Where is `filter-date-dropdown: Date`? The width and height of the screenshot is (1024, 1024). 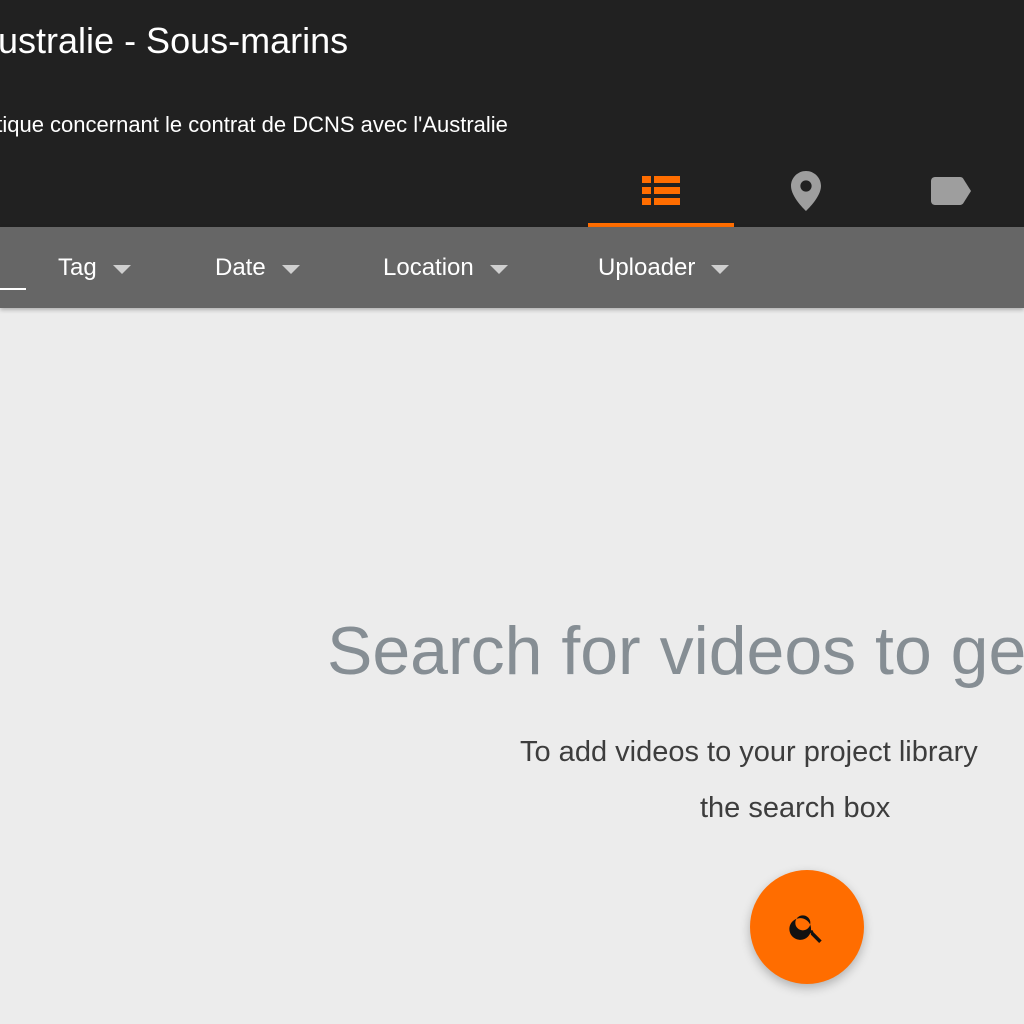 filter-date-dropdown: Date is located at coordinates (257, 267).